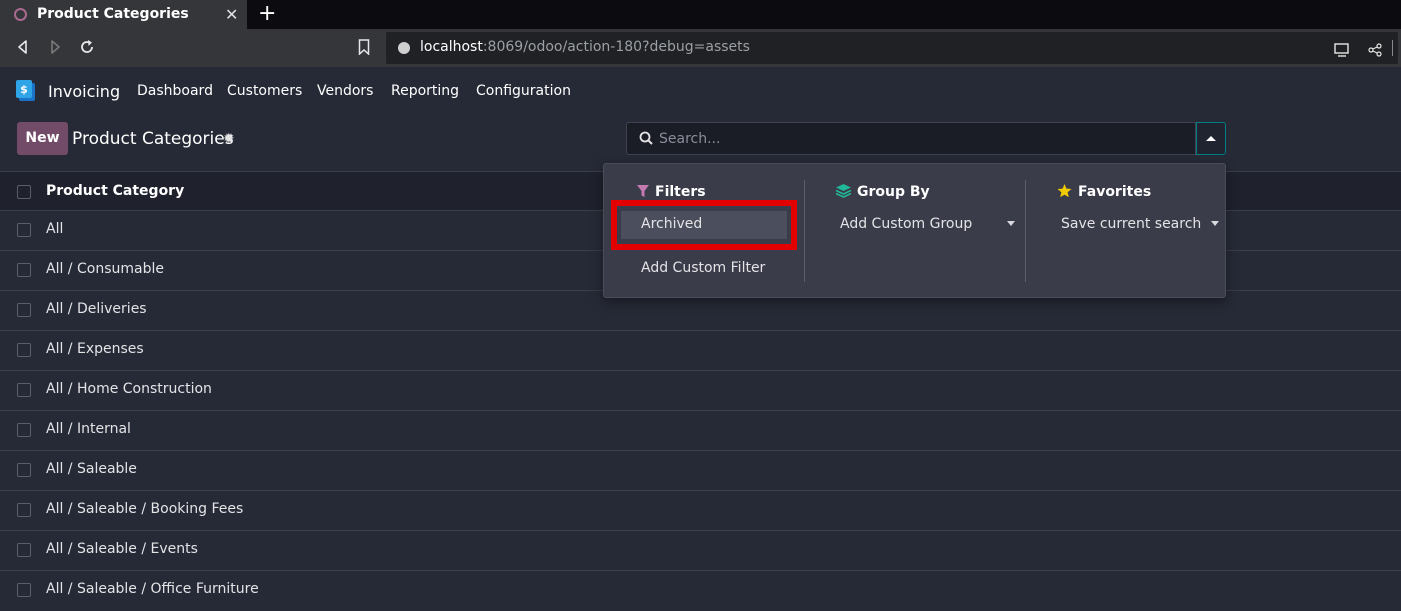 This screenshot has height=611, width=1401. Describe the element at coordinates (700, 551) in the screenshot. I see `table-row: All / Saleable / Events` at that location.